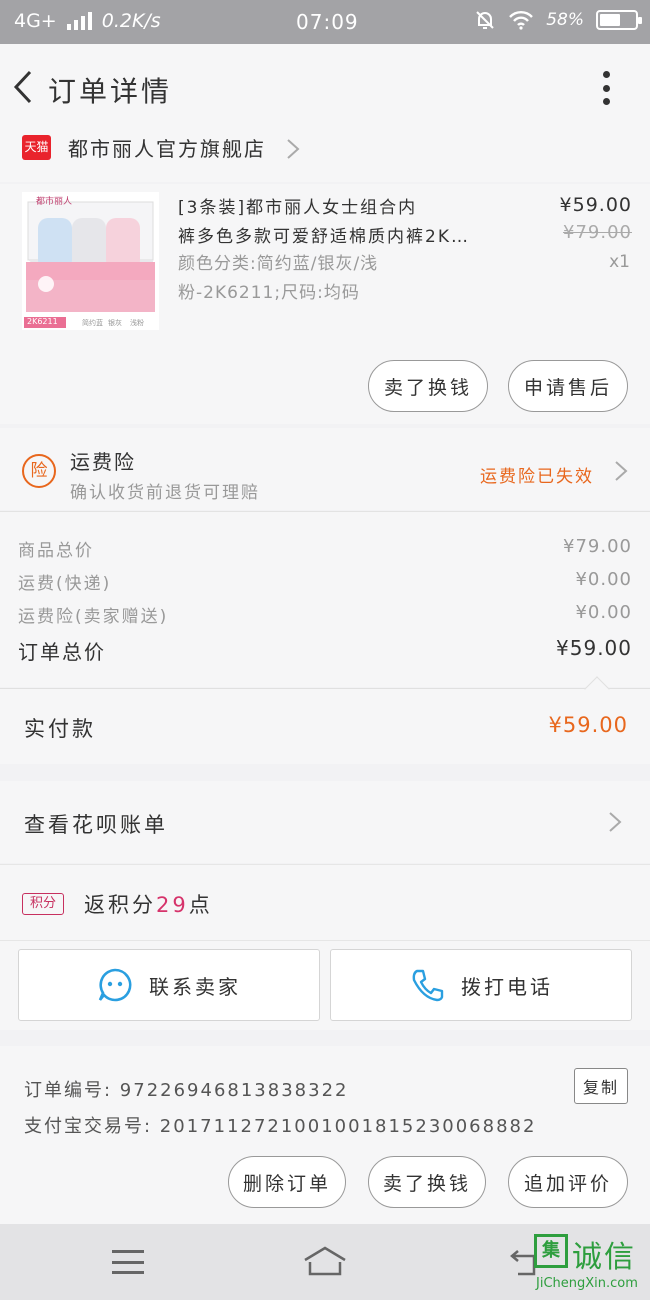 The height and width of the screenshot is (1300, 650). What do you see at coordinates (428, 985) in the screenshot?
I see `phone-icon` at bounding box center [428, 985].